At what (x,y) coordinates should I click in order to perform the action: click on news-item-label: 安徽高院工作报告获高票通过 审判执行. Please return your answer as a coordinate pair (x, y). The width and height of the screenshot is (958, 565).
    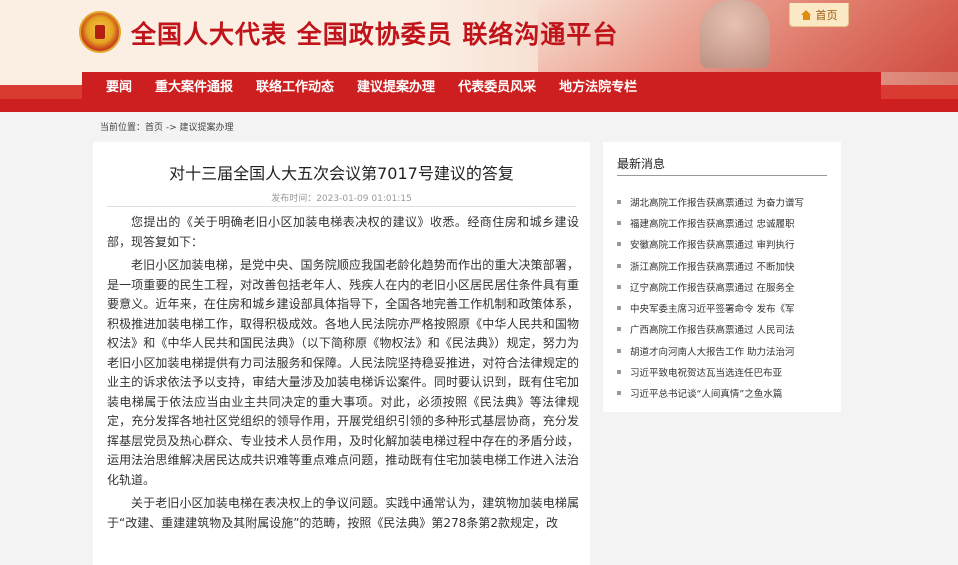
    Looking at the image, I should click on (712, 246).